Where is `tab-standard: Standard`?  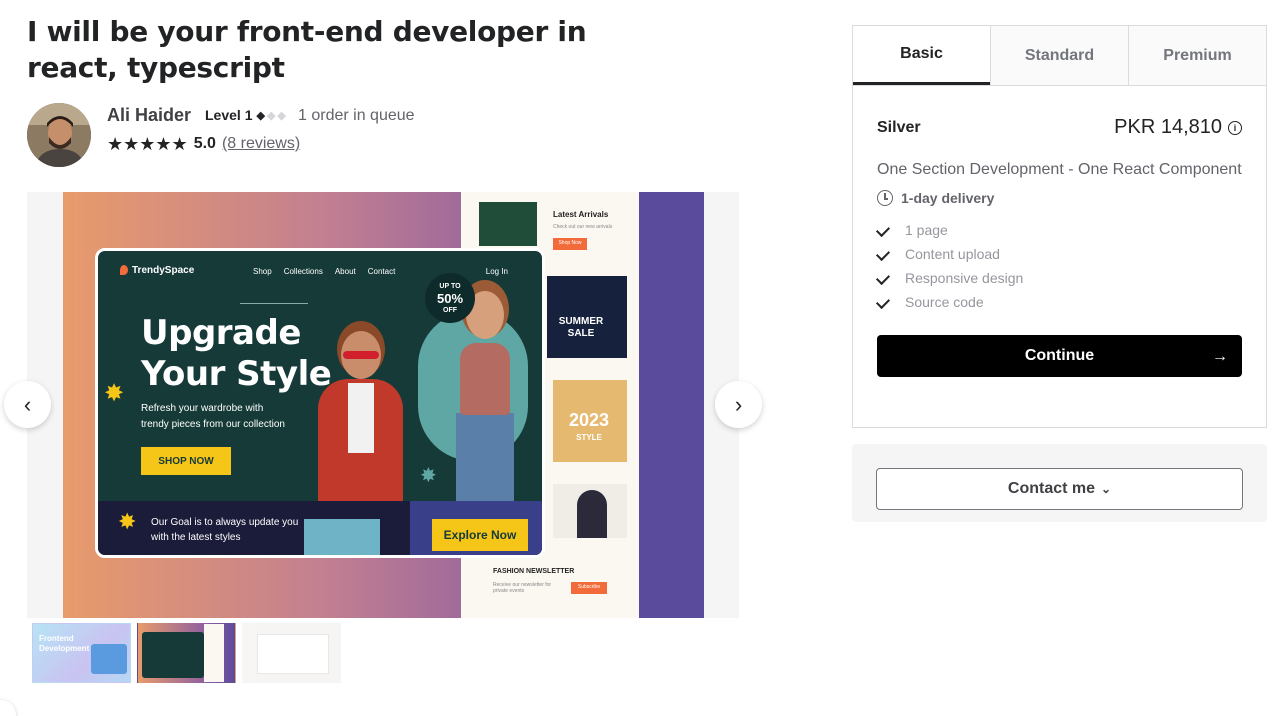 tab-standard: Standard is located at coordinates (1059, 55).